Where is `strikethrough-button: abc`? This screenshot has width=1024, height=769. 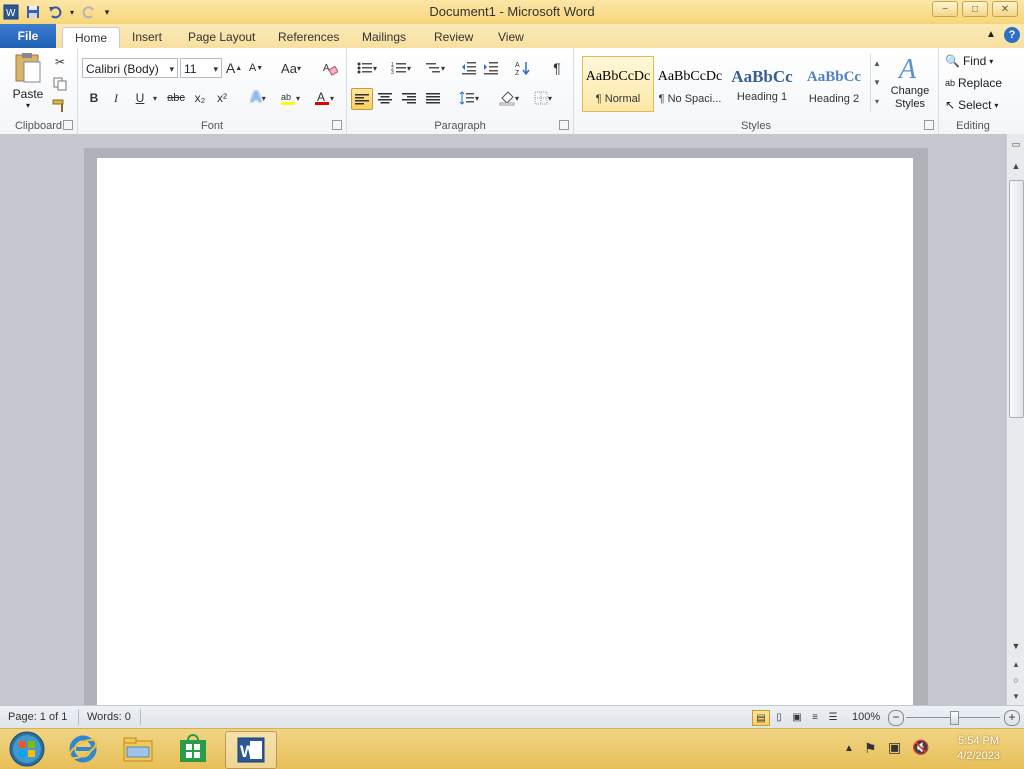
strikethrough-button: abc is located at coordinates (176, 98).